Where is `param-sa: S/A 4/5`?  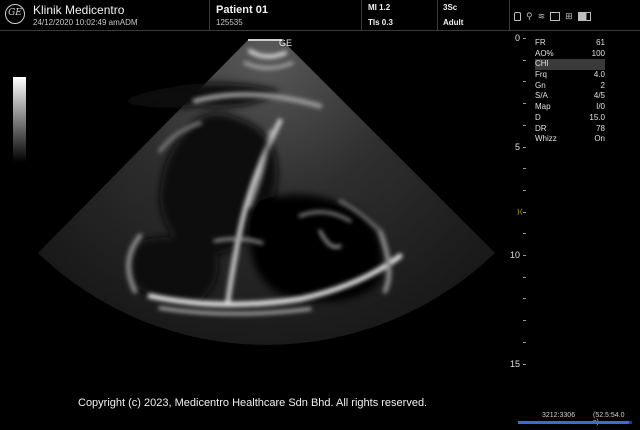 param-sa: S/A 4/5 is located at coordinates (570, 96).